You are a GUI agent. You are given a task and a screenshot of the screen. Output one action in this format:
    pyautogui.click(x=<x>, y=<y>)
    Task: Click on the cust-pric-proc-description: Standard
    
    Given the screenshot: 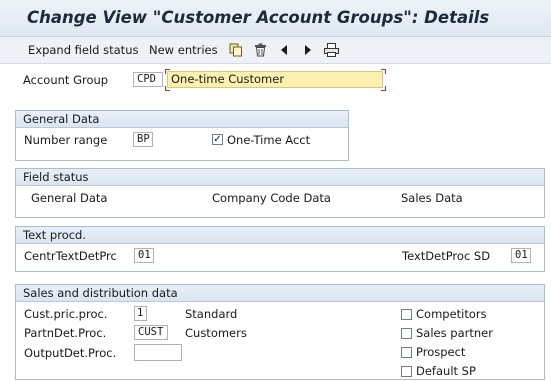 What is the action you would take?
    pyautogui.click(x=211, y=314)
    